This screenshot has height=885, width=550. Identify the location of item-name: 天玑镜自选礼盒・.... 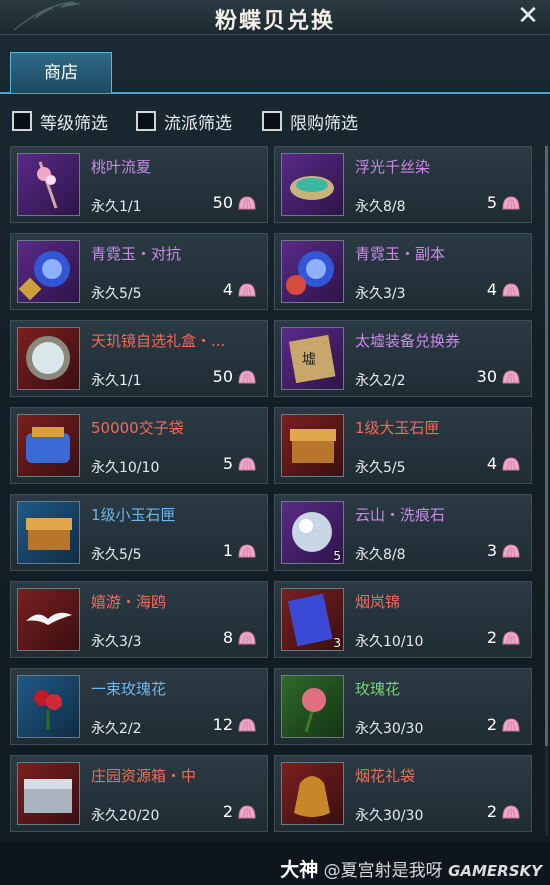
(158, 341).